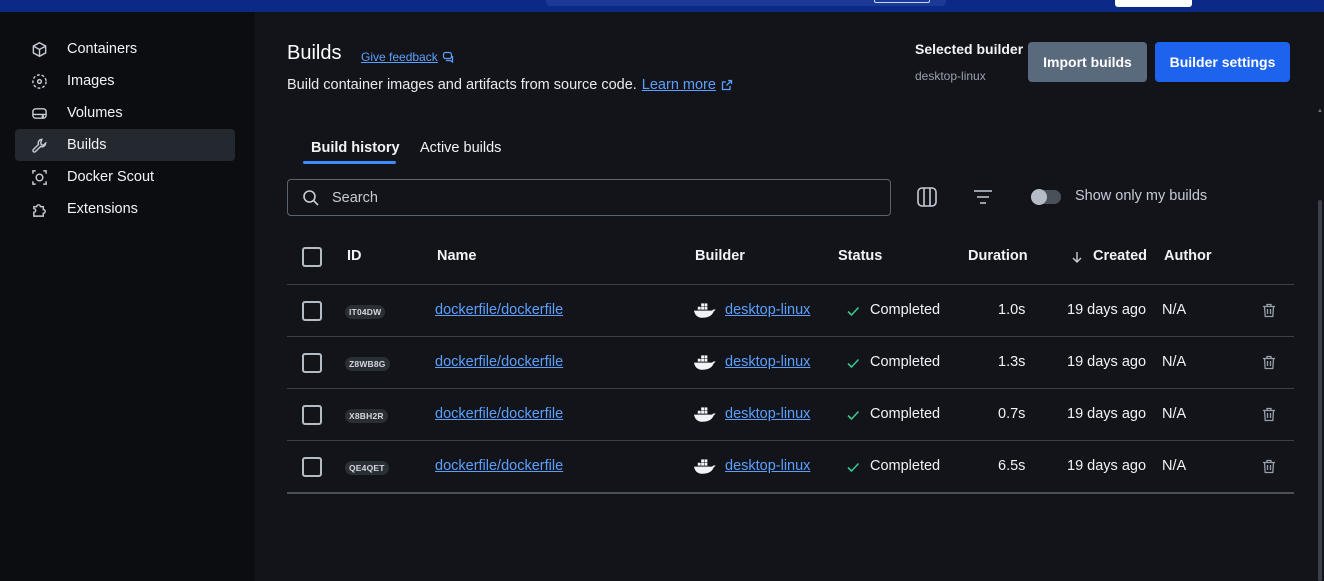 This screenshot has width=1324, height=581. What do you see at coordinates (1141, 196) in the screenshot?
I see `my-builds-toggle-label: Show only my builds` at bounding box center [1141, 196].